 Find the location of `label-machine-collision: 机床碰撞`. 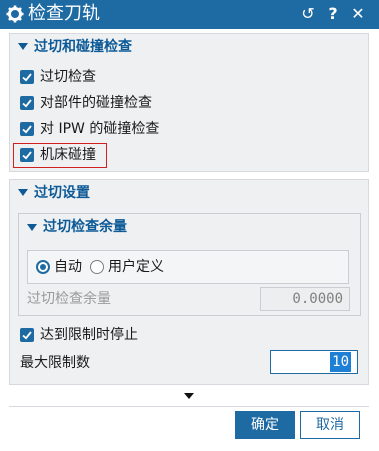

label-machine-collision: 机床碰撞 is located at coordinates (68, 155).